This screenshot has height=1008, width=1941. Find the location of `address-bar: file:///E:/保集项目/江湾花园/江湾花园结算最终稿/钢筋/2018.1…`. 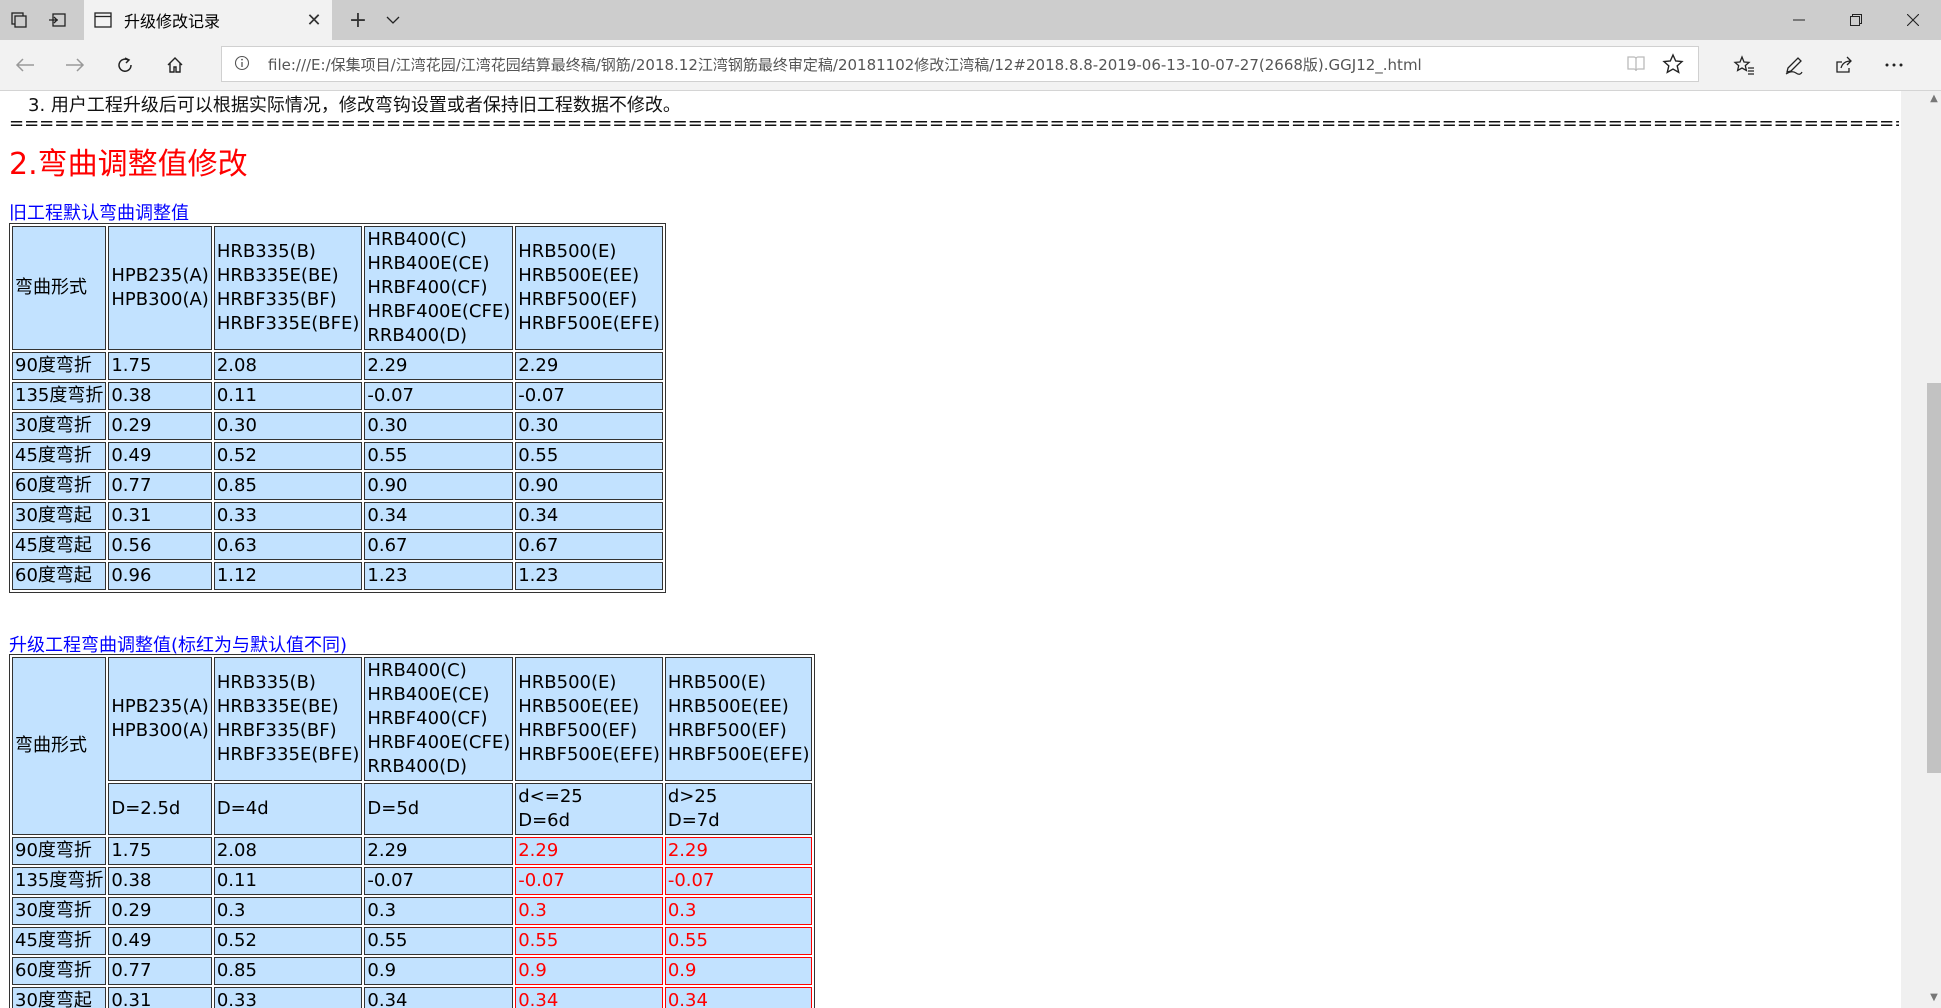

address-bar: file:///E:/保集项目/江湾花园/江湾花园结算最终稿/钢筋/2018.1… is located at coordinates (960, 64).